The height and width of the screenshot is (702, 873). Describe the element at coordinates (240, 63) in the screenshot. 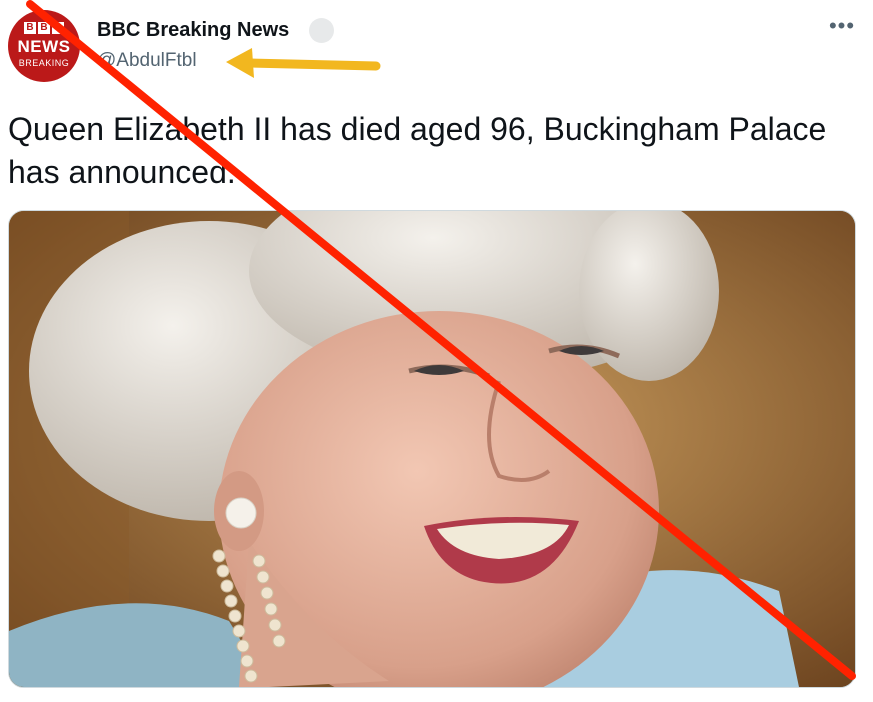

I see `arrow-head-icon` at that location.